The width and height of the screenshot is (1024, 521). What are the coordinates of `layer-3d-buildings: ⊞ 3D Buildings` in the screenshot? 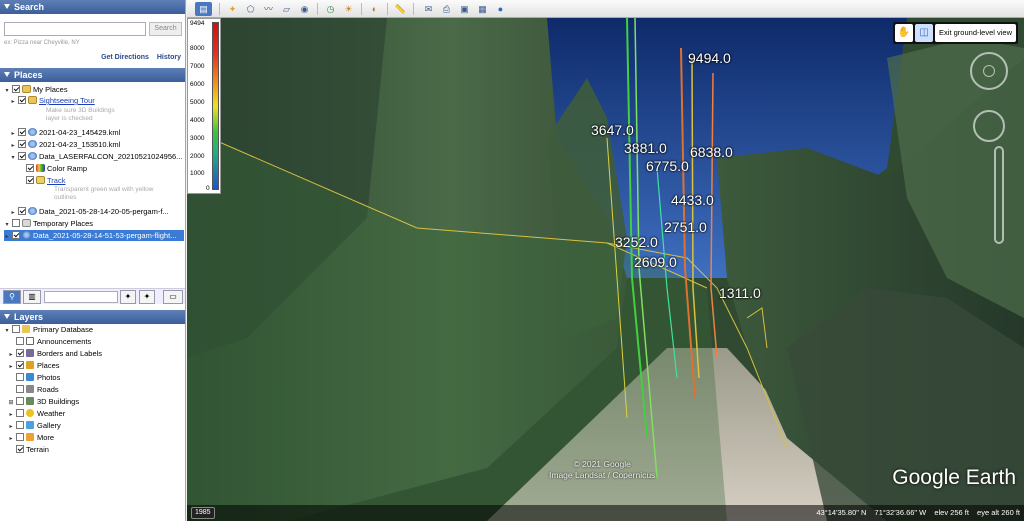 It's located at (43, 401).